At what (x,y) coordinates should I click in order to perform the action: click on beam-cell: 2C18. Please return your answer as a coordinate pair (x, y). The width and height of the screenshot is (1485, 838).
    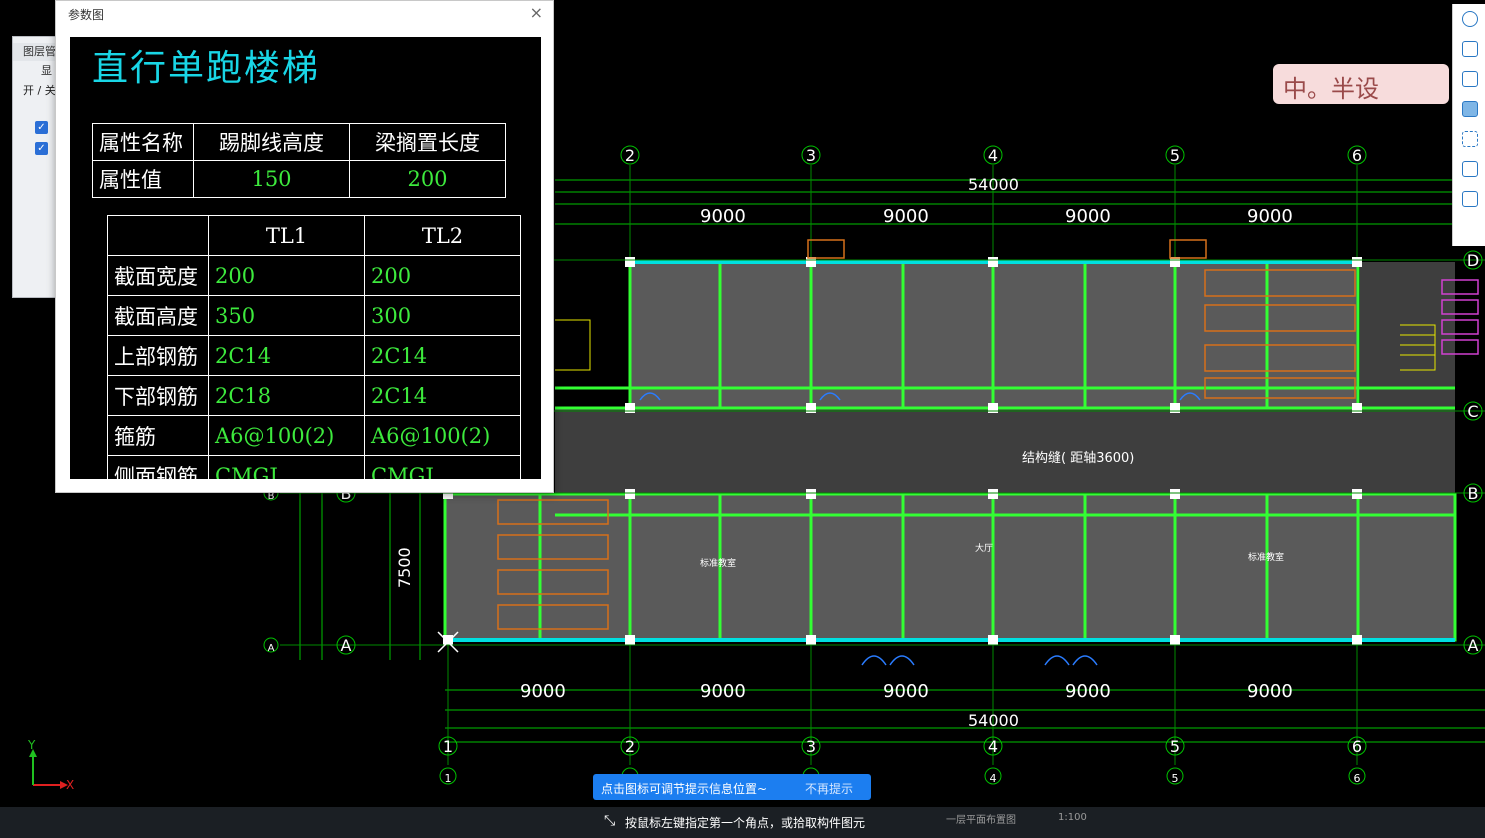
    Looking at the image, I should click on (286, 395).